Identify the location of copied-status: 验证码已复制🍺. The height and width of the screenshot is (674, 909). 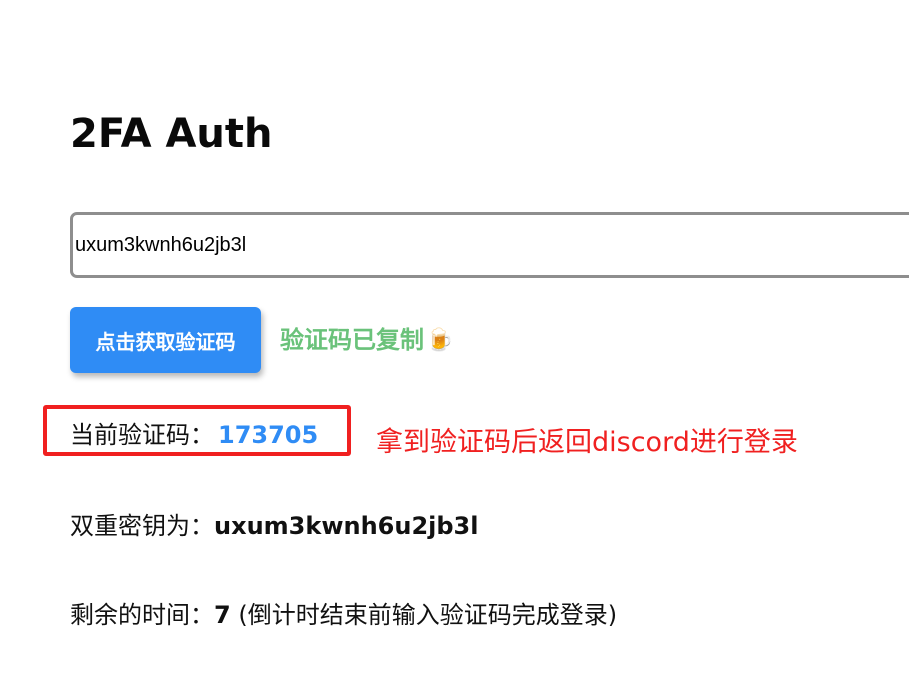
(366, 340).